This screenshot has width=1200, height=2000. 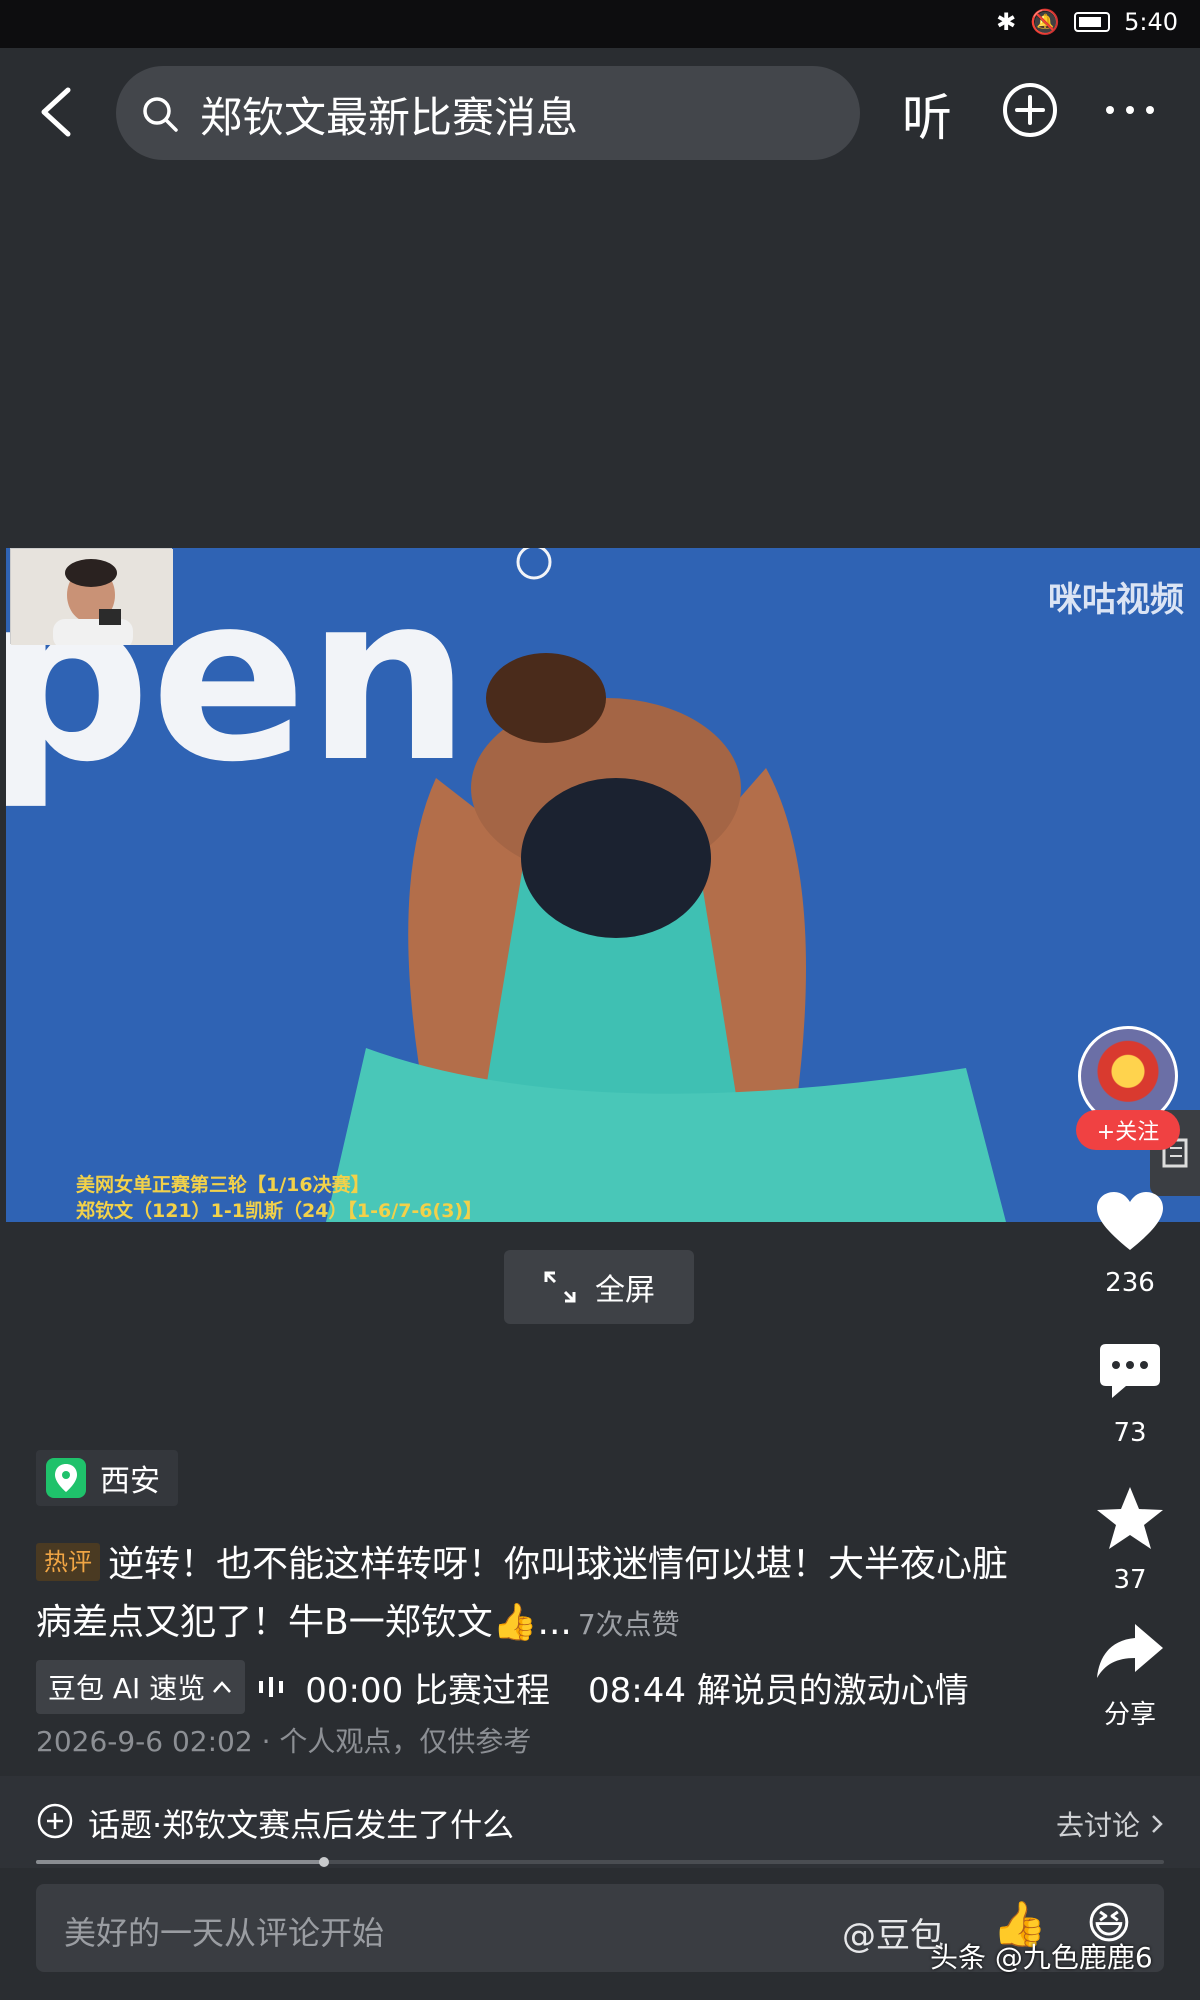 I want to click on expand-icon, so click(x=560, y=1287).